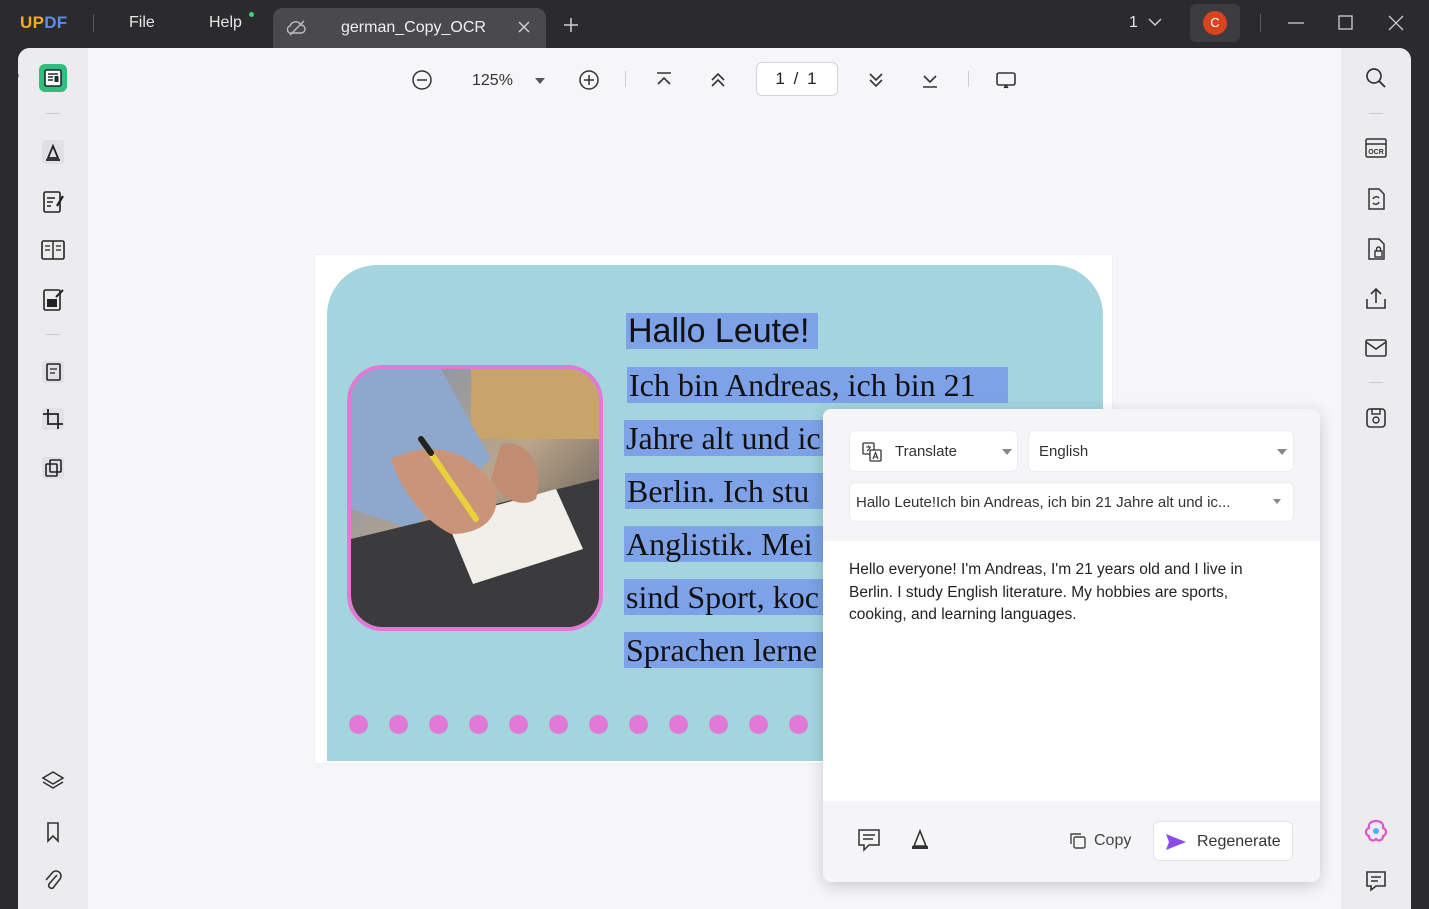 This screenshot has width=1429, height=909. I want to click on document-tab: german_Copy_OCR, so click(409, 28).